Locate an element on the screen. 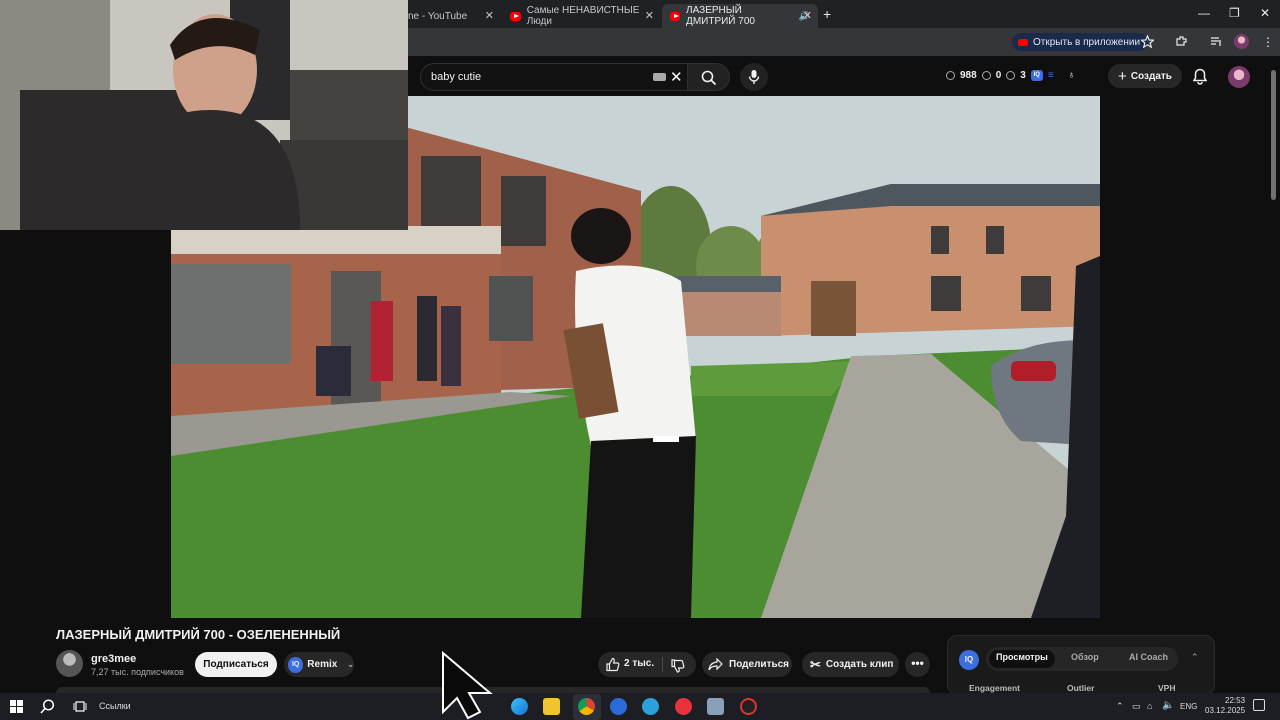 Image resolution: width=1280 pixels, height=720 pixels. webcam-overlay is located at coordinates (204, 115).